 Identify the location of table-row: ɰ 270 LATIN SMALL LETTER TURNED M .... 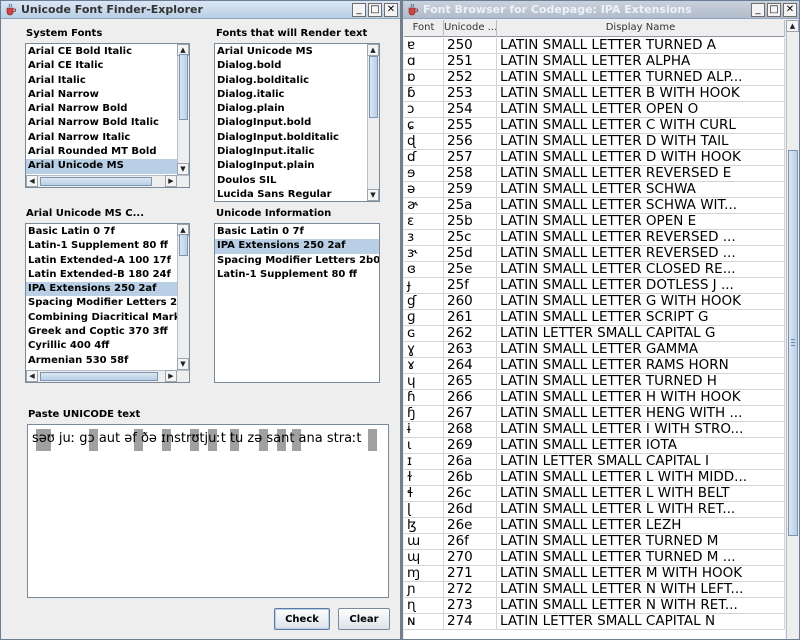
(594, 558).